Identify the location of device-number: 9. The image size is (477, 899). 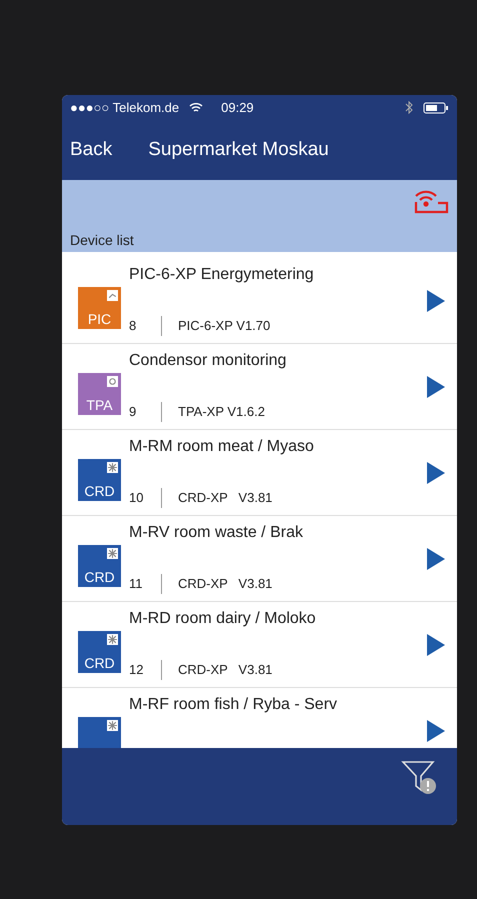
(133, 411).